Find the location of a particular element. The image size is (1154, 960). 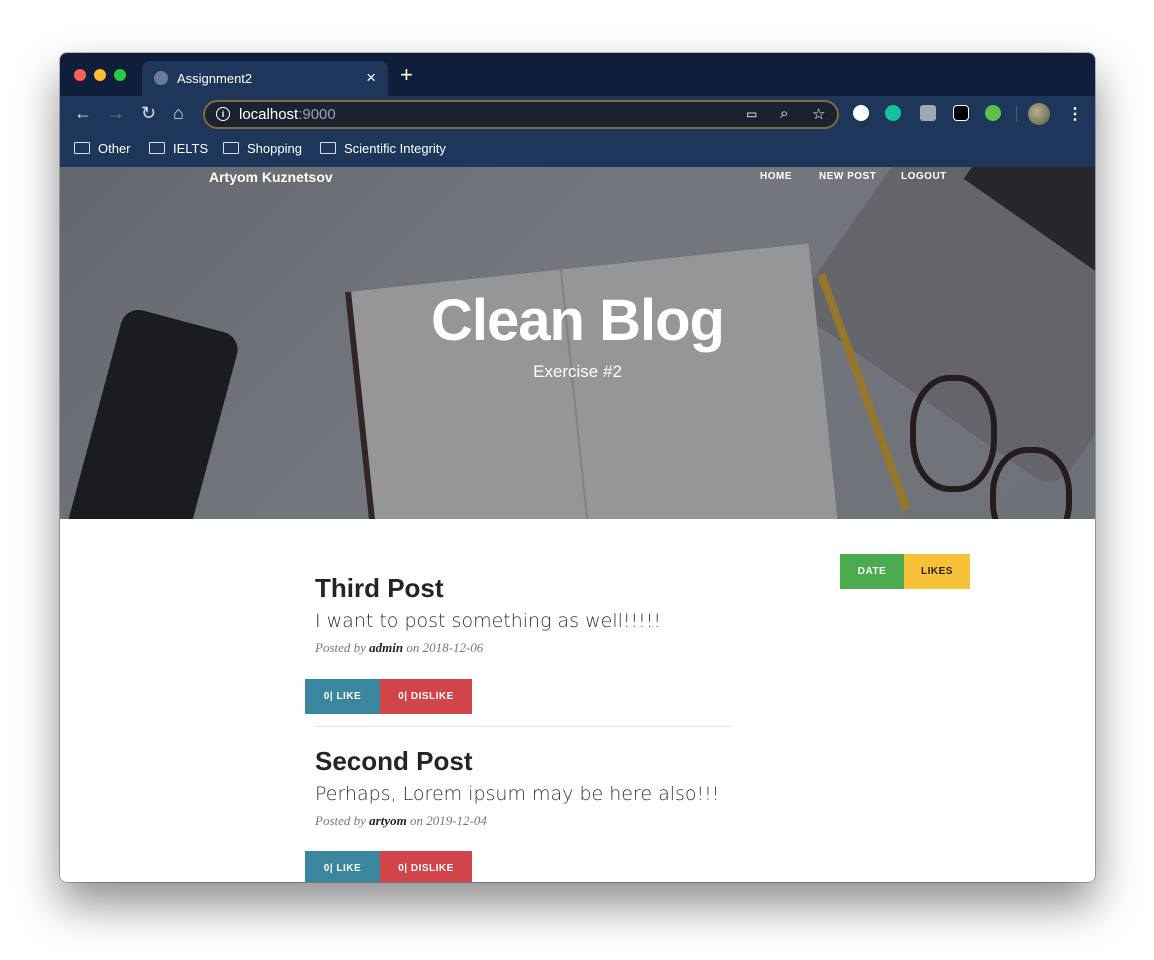

close-tab-icon: × is located at coordinates (371, 78).